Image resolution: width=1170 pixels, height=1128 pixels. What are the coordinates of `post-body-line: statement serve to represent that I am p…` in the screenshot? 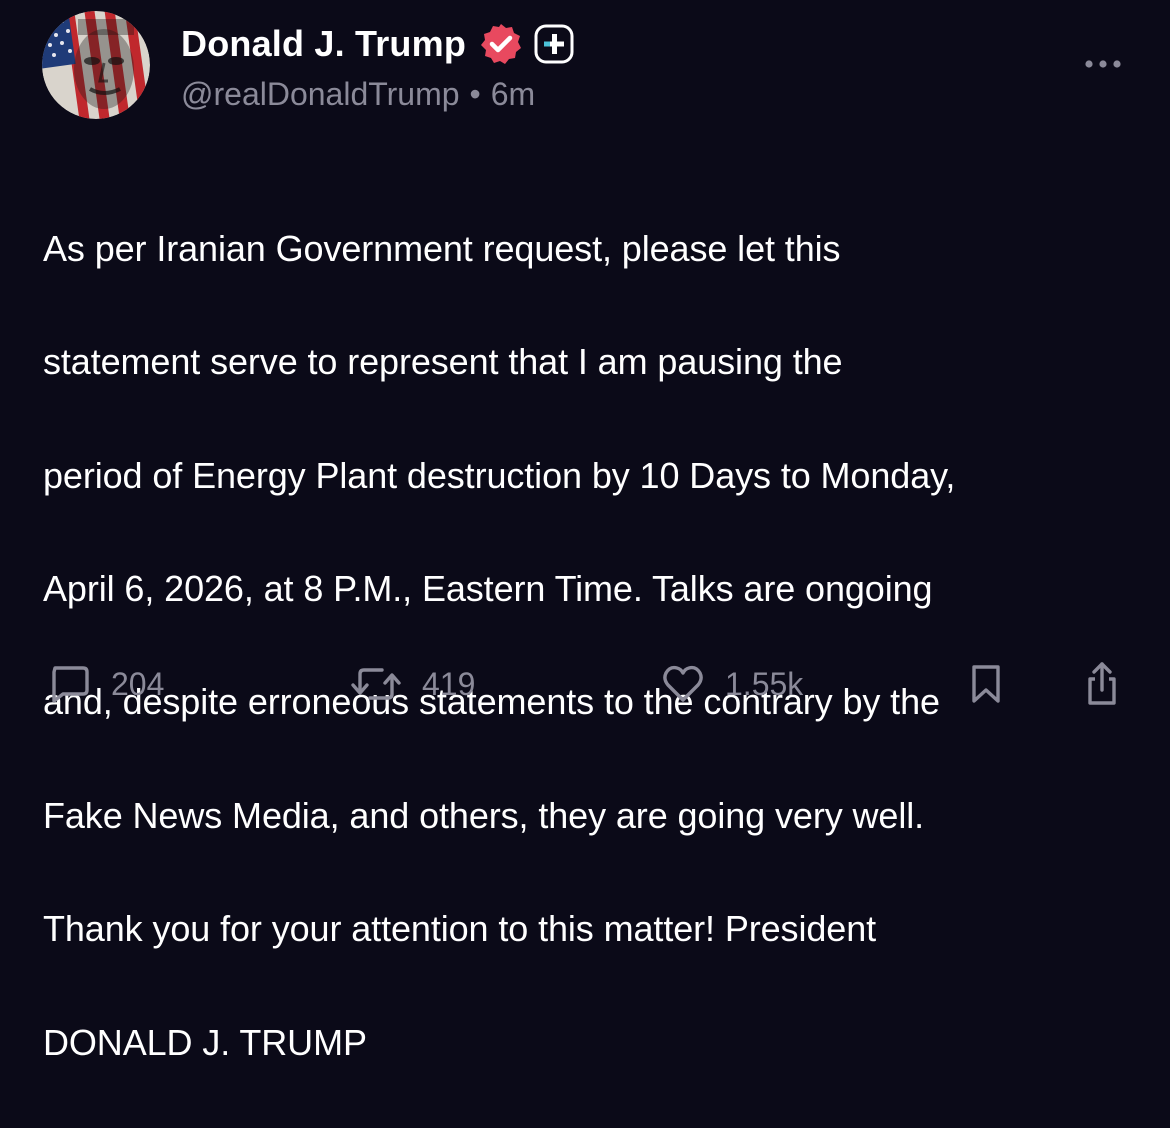 It's located at (443, 362).